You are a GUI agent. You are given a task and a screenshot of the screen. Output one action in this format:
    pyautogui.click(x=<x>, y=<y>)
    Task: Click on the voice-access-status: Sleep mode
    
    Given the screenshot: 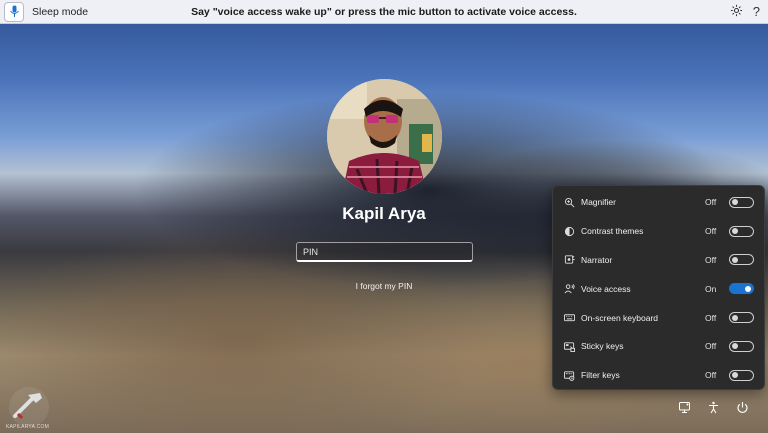 What is the action you would take?
    pyautogui.click(x=60, y=11)
    